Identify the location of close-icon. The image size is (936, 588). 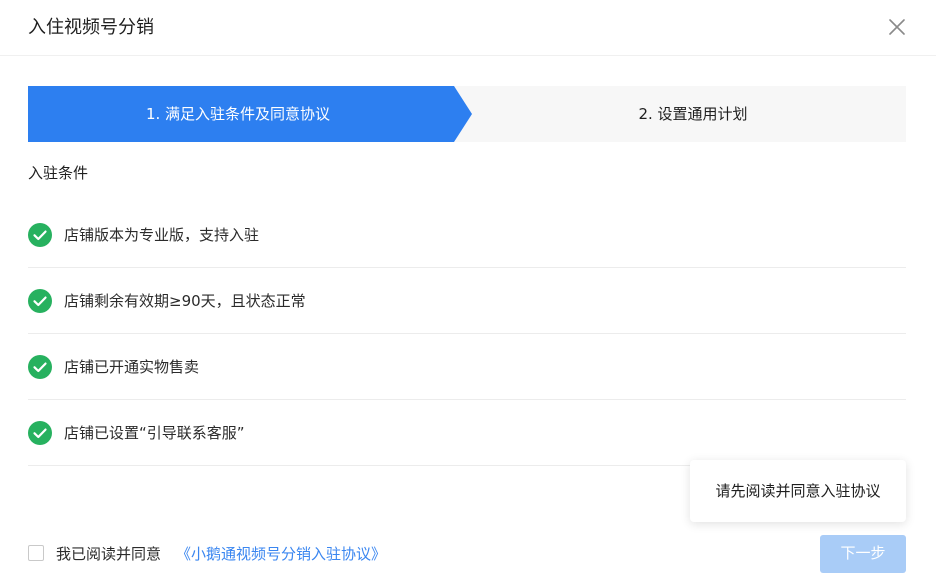
(897, 27).